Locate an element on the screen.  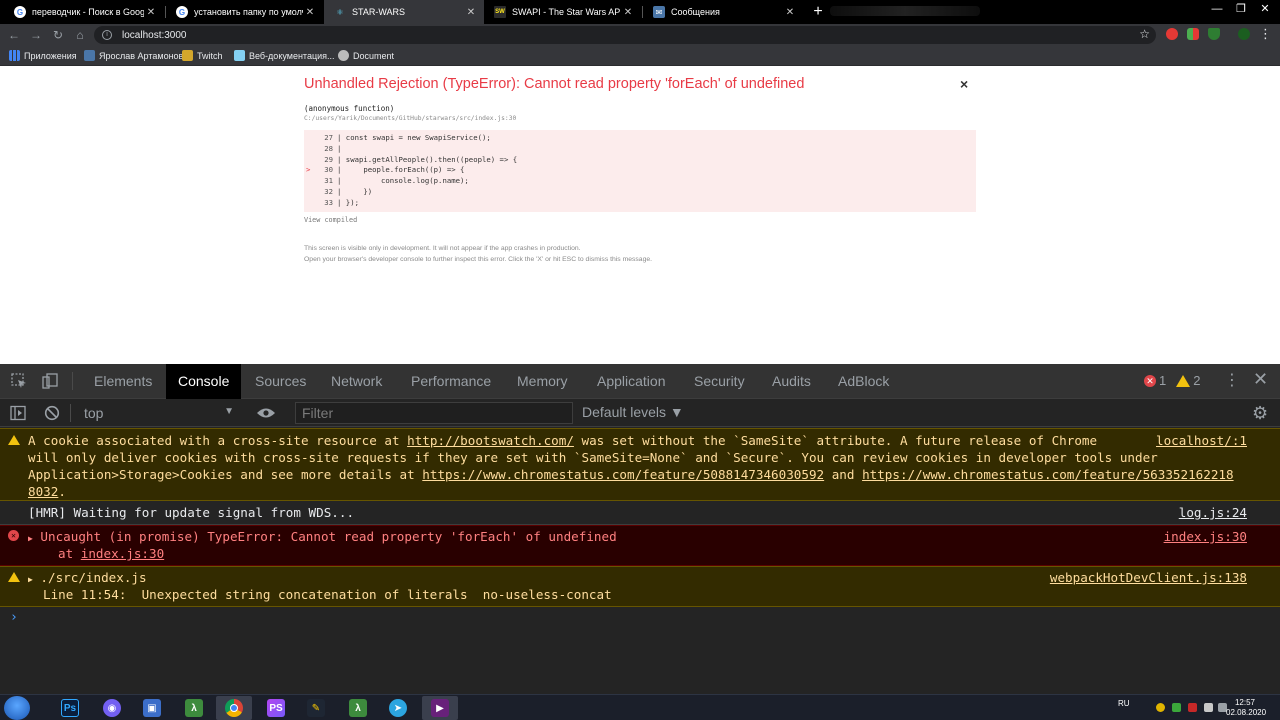
tab-audits: Audits is located at coordinates (791, 381).